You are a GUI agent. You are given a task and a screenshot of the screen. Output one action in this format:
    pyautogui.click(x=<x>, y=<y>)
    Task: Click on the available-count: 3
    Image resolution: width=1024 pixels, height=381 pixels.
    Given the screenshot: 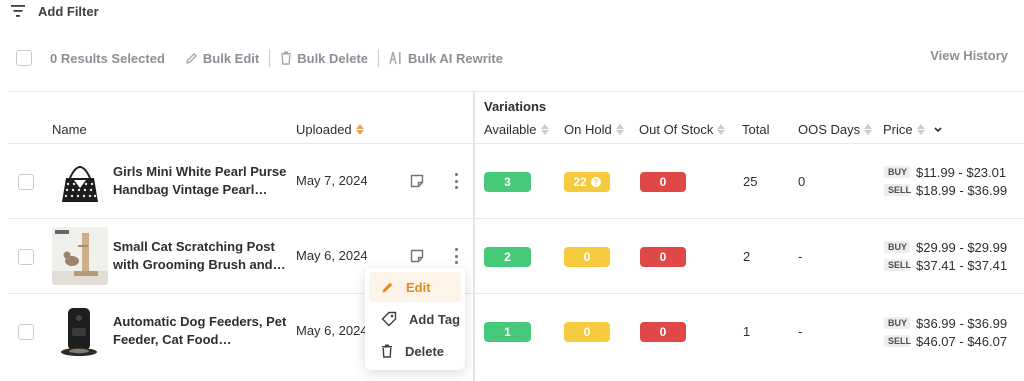 What is the action you would take?
    pyautogui.click(x=507, y=182)
    